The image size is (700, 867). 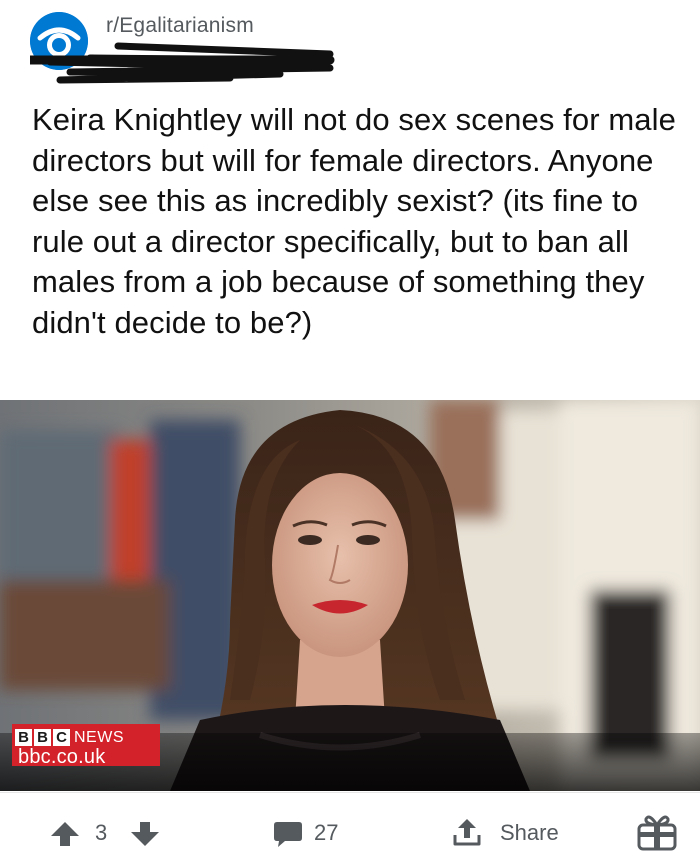 I want to click on redaction-scribble, so click(x=182, y=63).